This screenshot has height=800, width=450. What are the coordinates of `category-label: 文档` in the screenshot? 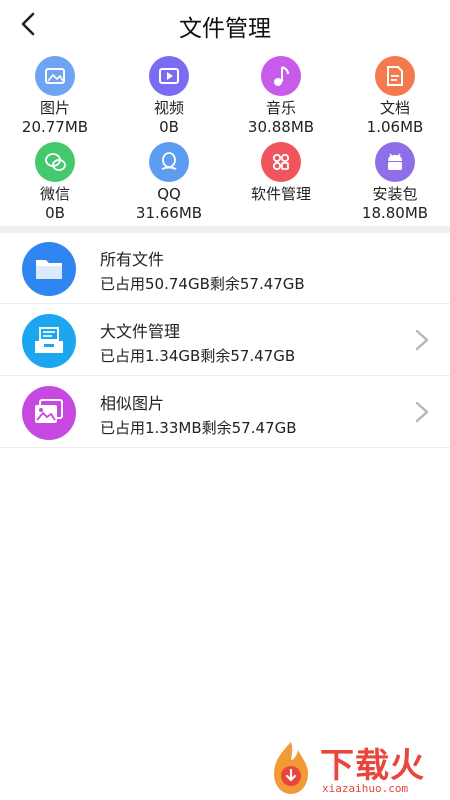 It's located at (394, 108).